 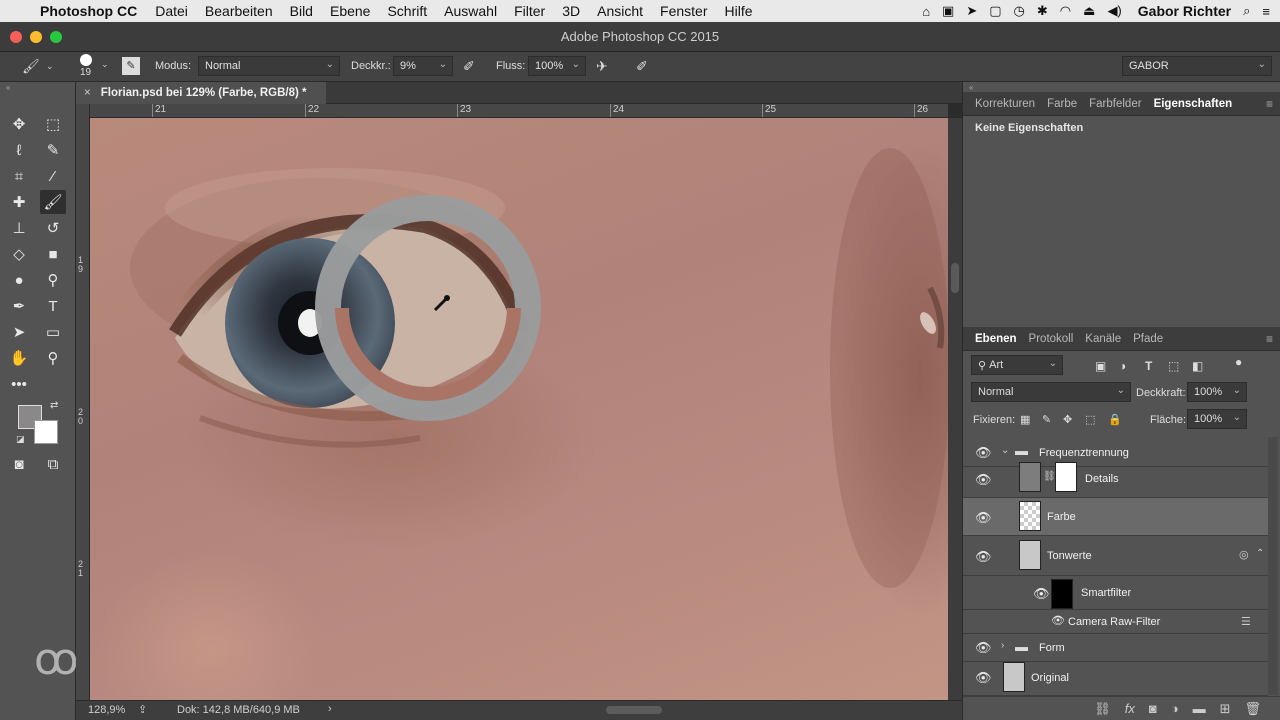 What do you see at coordinates (53, 254) in the screenshot?
I see `gradient-tool-icon: ■` at bounding box center [53, 254].